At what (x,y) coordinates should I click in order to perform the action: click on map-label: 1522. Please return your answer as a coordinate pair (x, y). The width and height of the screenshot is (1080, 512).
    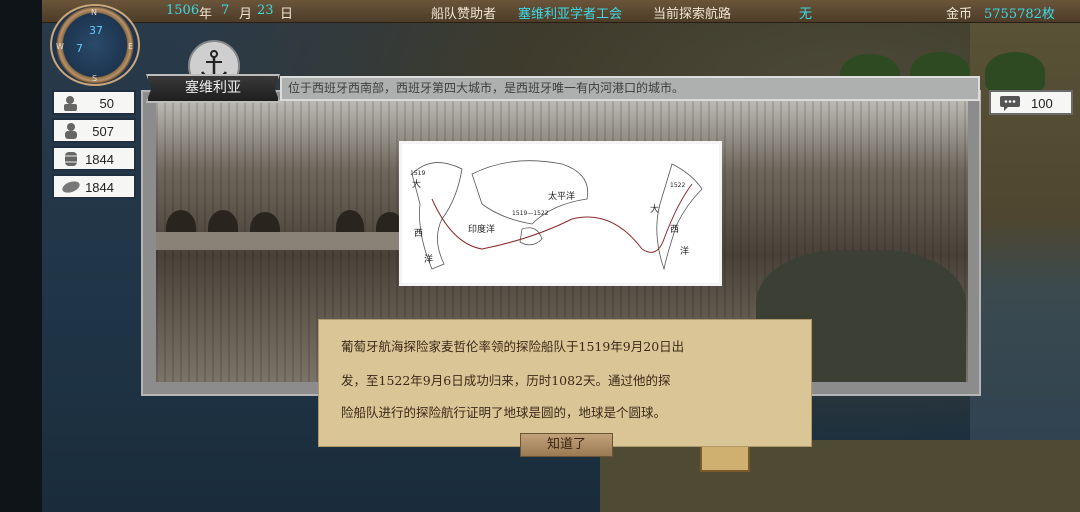
    Looking at the image, I should click on (678, 185).